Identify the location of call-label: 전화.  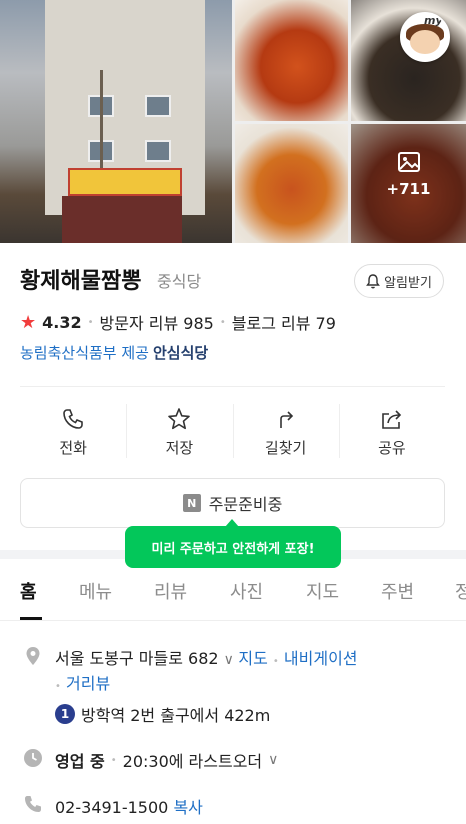
(73, 447).